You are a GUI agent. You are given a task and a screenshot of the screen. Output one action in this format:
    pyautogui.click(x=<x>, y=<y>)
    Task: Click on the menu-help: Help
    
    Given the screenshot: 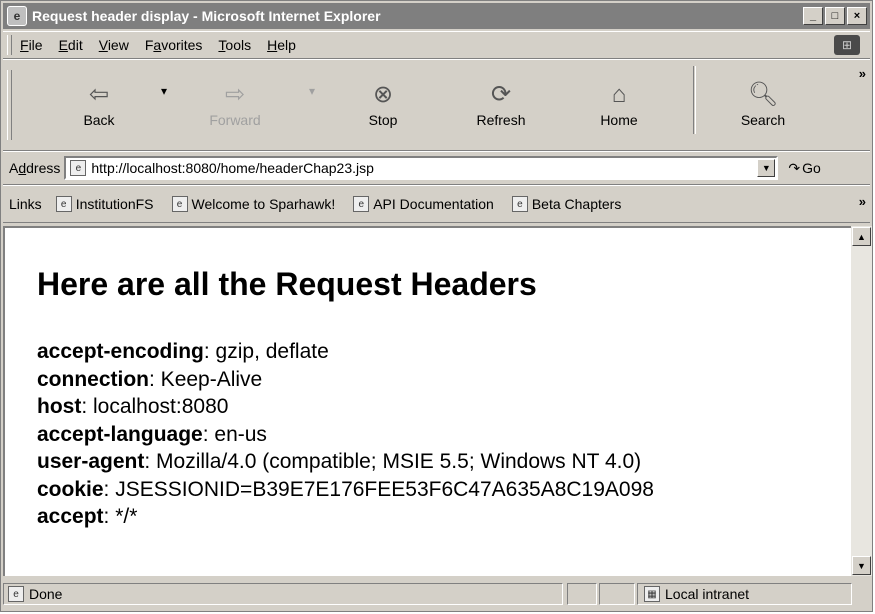 What is the action you would take?
    pyautogui.click(x=281, y=45)
    